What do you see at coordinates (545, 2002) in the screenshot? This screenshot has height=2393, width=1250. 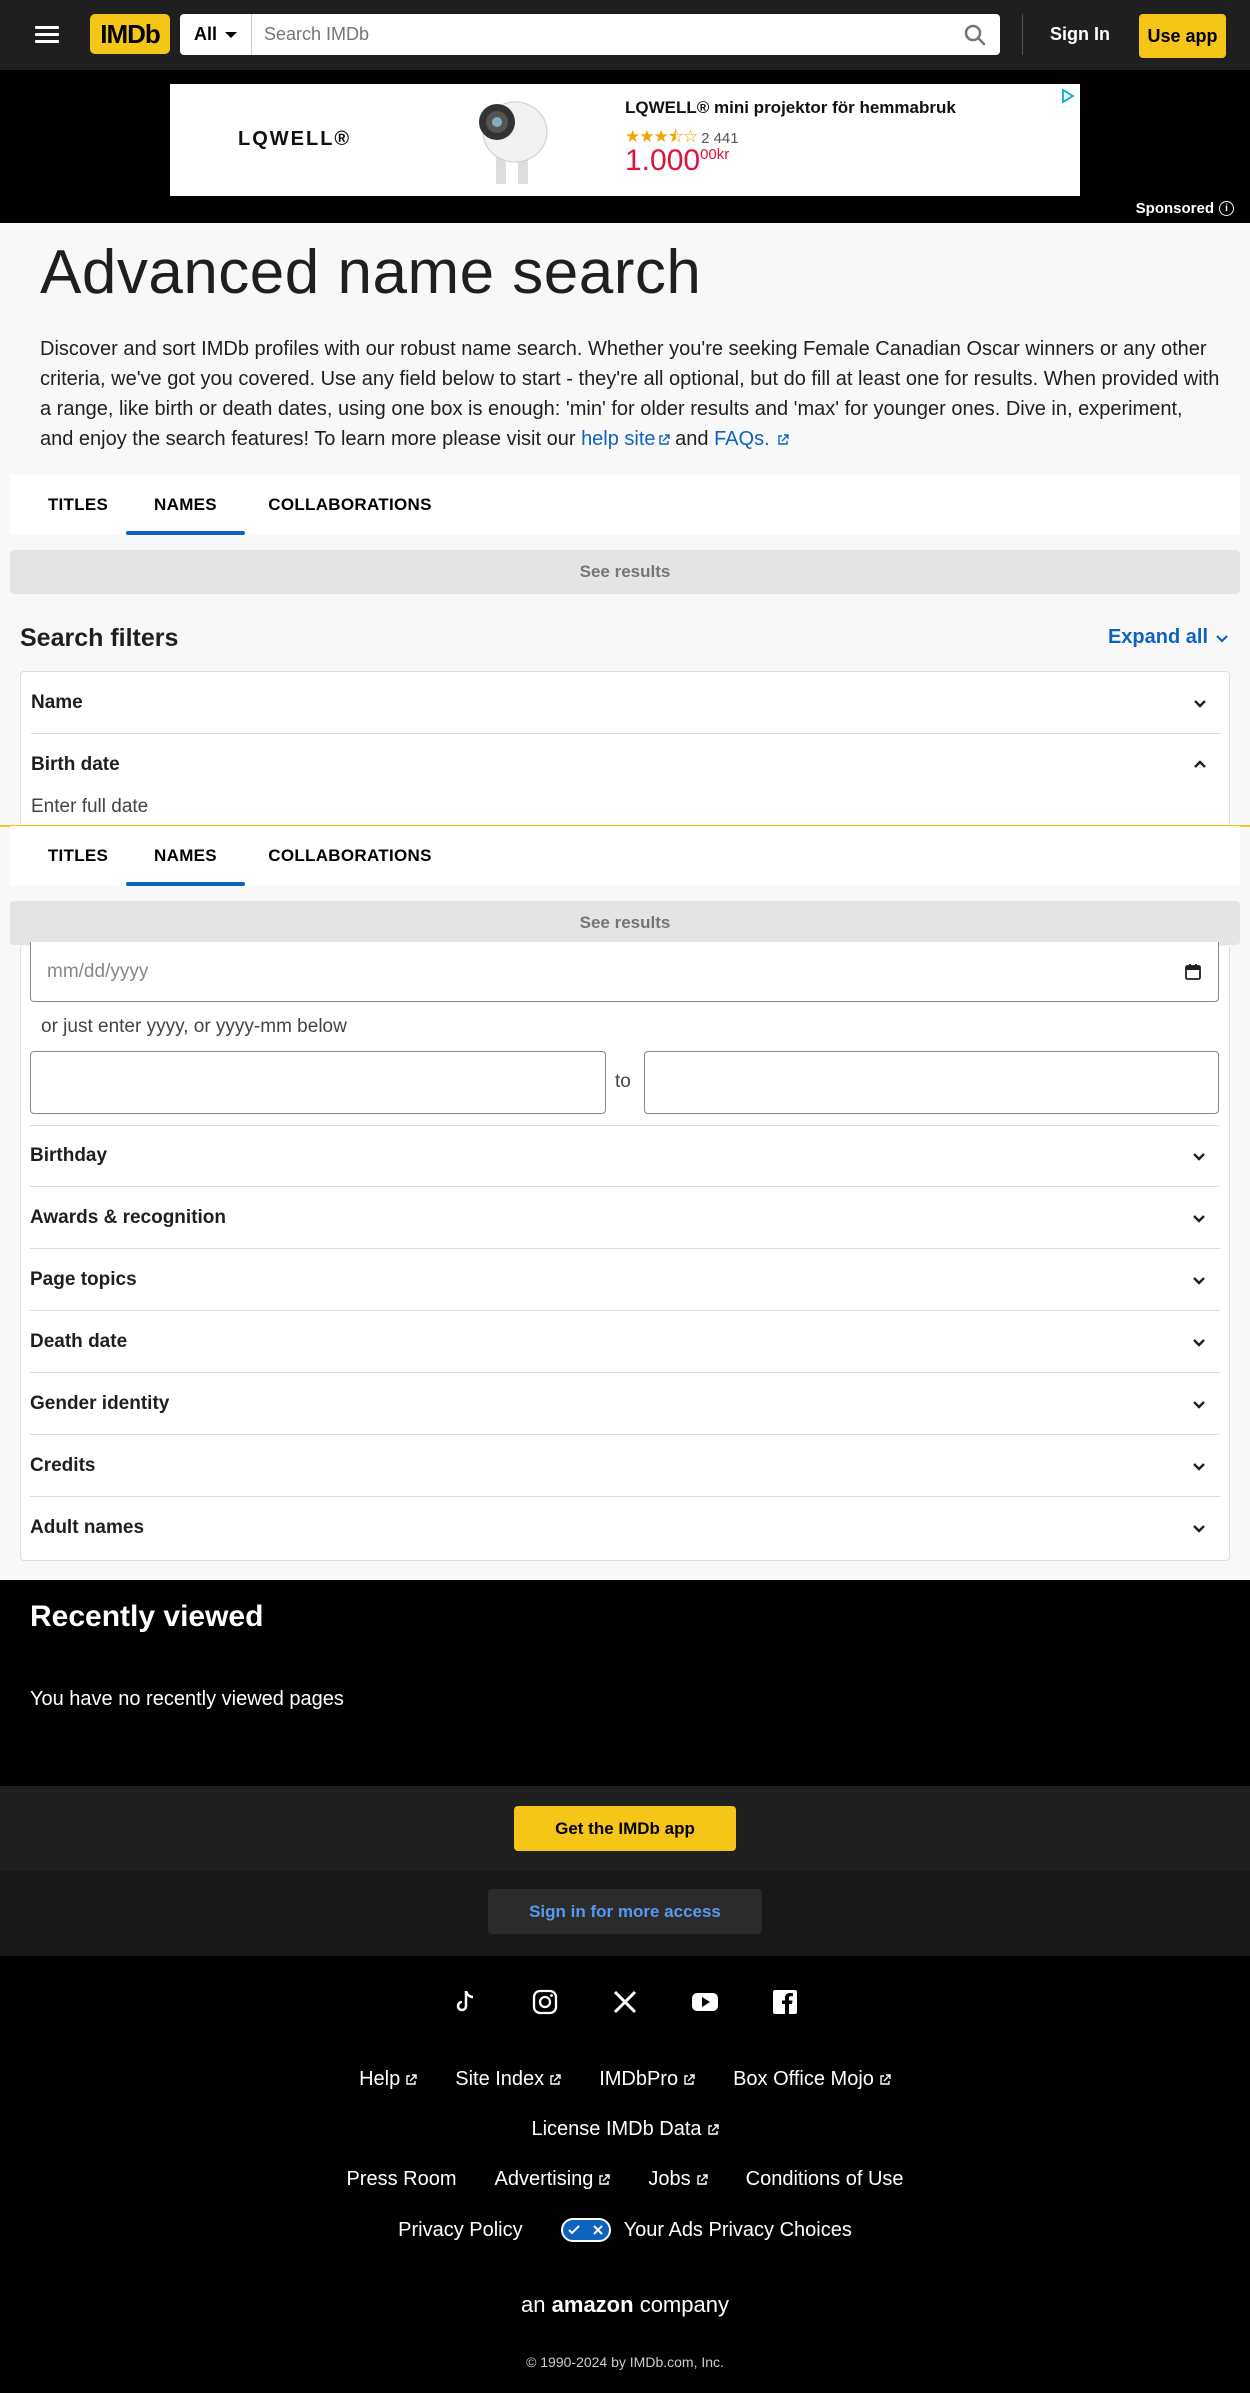 I see `instagram-icon` at bounding box center [545, 2002].